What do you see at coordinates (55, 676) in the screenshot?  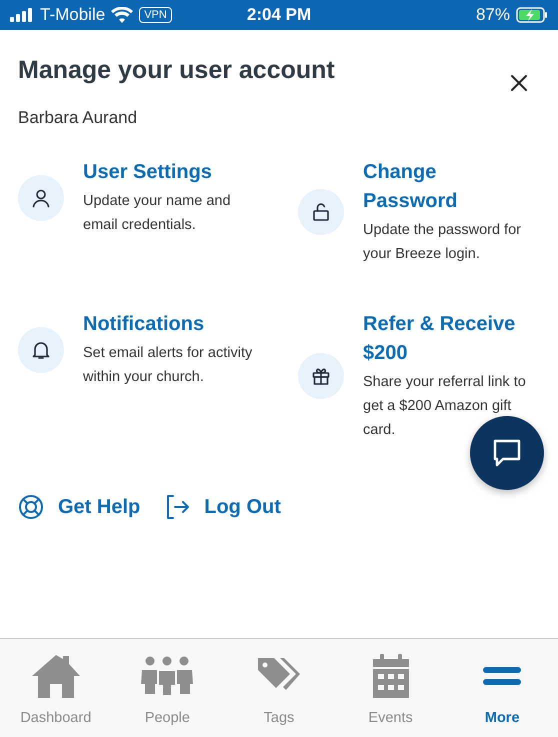 I see `house-icon` at bounding box center [55, 676].